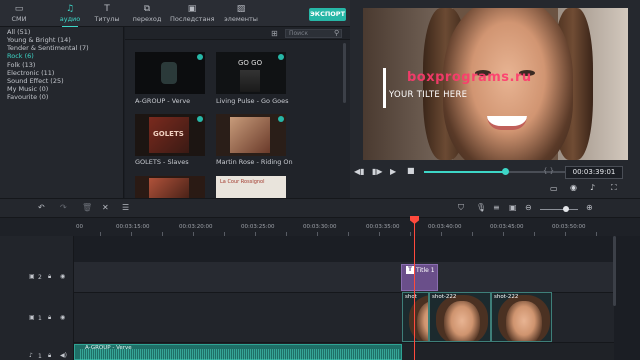 Image resolution: width=640 pixels, height=360 pixels. I want to click on shield-icon: ⛉, so click(461, 208).